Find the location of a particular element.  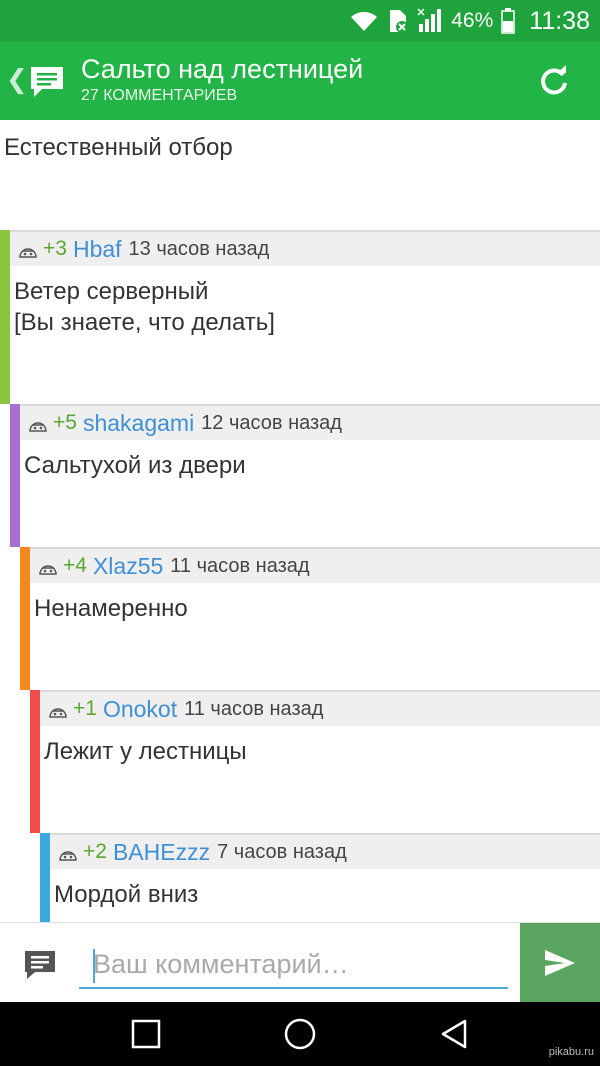

comment-username: BAHEzzz is located at coordinates (161, 852).